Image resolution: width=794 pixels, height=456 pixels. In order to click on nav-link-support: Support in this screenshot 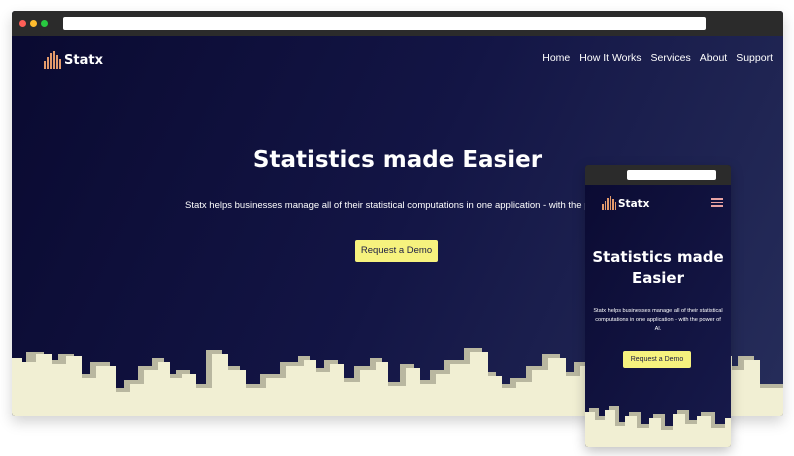, I will do `click(754, 58)`.